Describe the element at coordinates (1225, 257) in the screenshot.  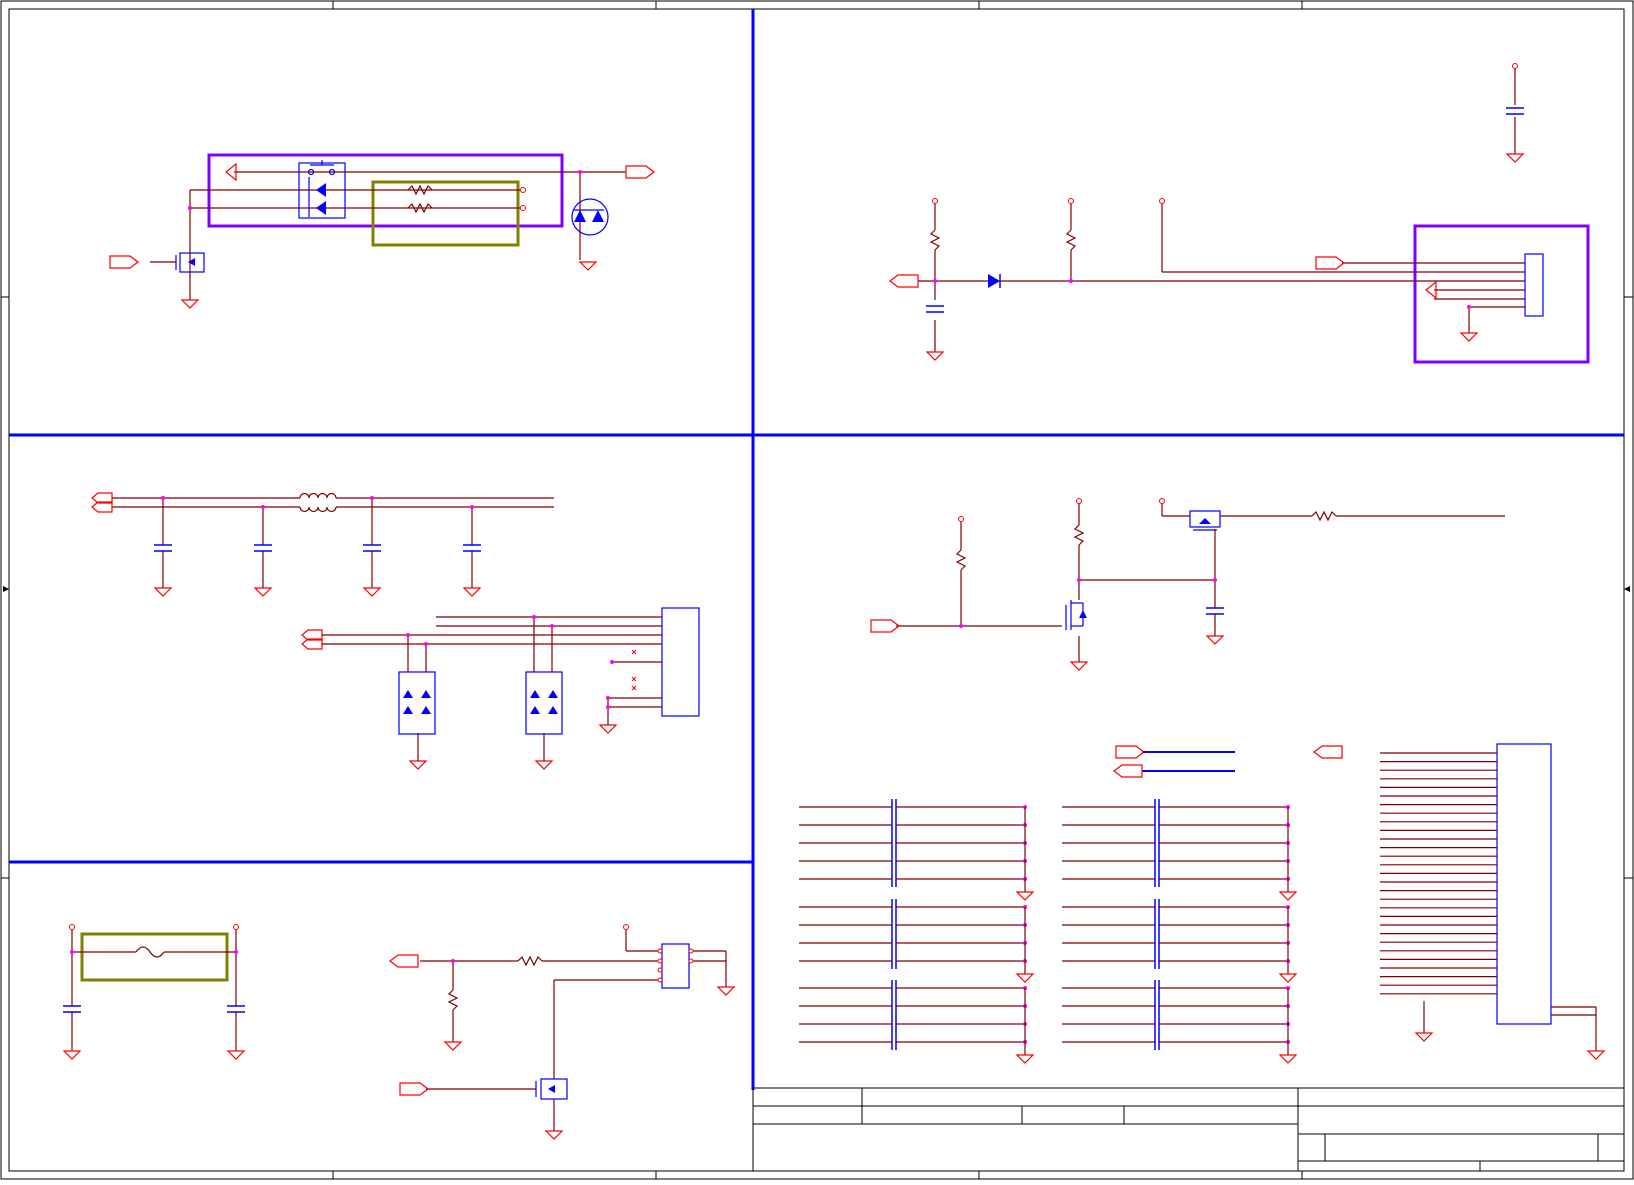
I see `ground-symbols-tr` at that location.